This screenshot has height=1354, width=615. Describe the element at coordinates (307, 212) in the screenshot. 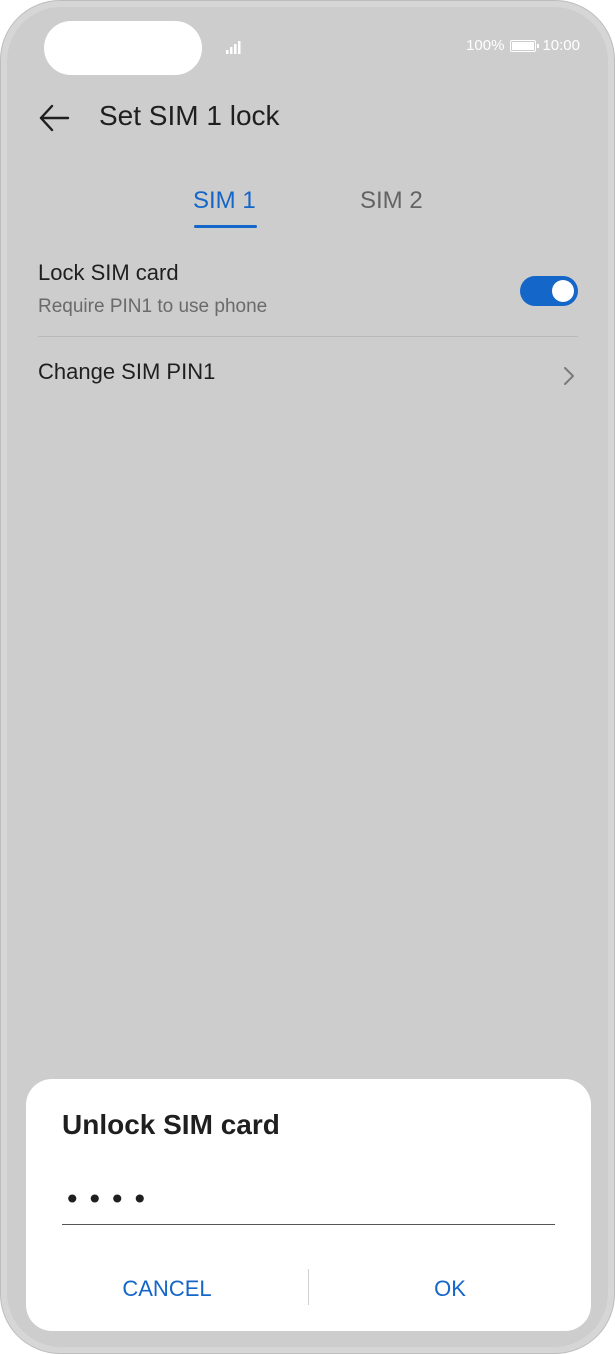

I see `sim-tabs: SIM 1 SIM 2` at that location.